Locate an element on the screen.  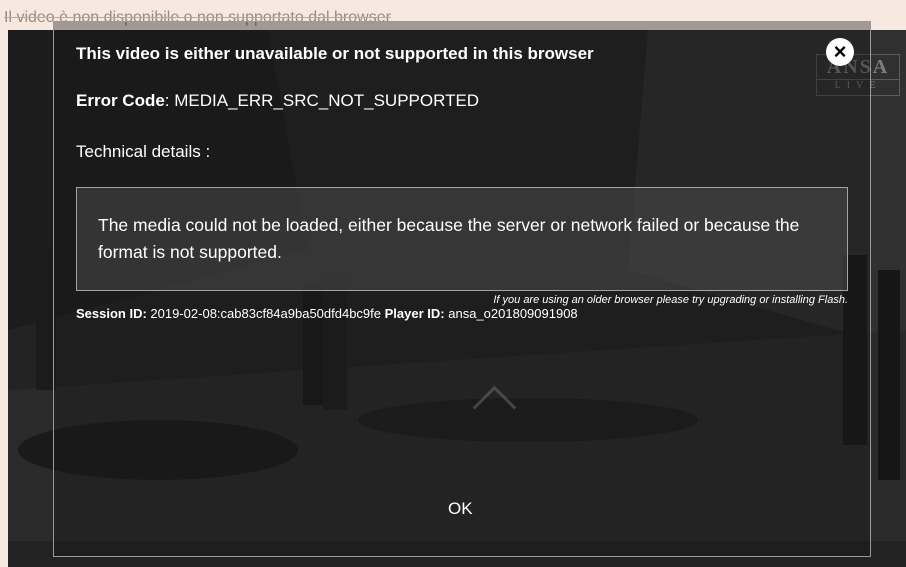
error-code-label: Error Code is located at coordinates (120, 100).